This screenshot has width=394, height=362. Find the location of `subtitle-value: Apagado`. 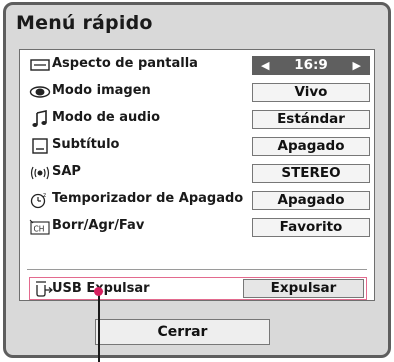

subtitle-value: Apagado is located at coordinates (311, 146).